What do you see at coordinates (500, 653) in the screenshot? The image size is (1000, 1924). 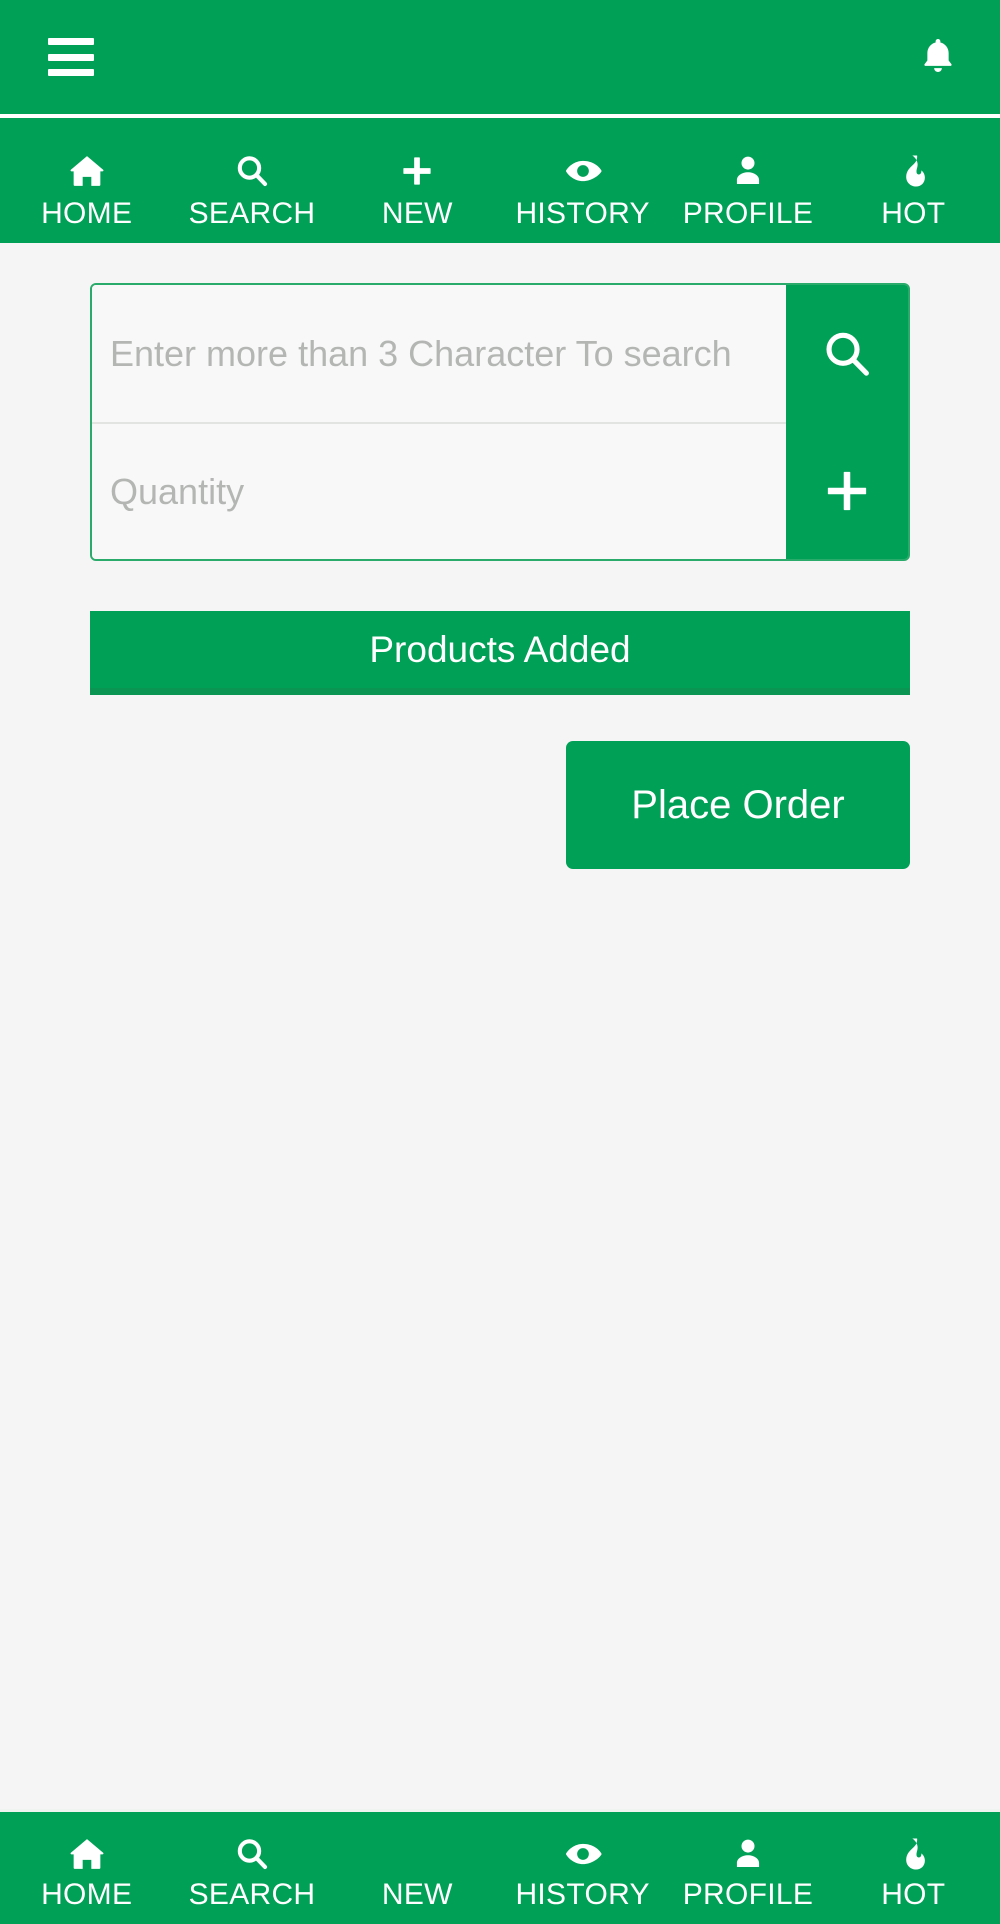 I see `products-added-bar: Products Added` at bounding box center [500, 653].